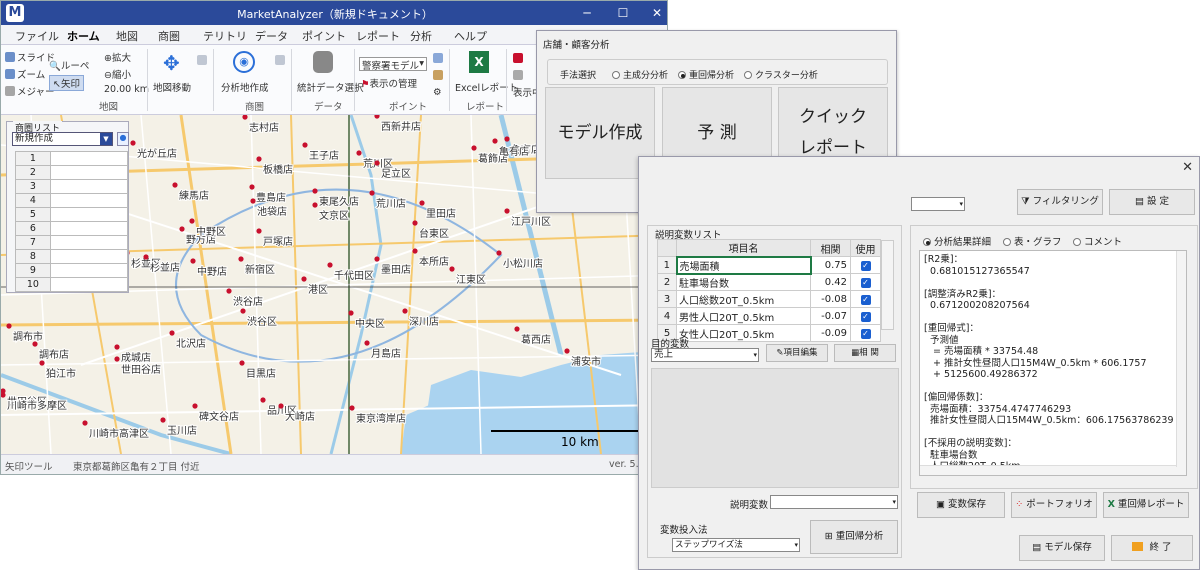 This screenshot has width=1200, height=570. I want to click on display-mgmt-button: ⚑表示の管理, so click(389, 83).